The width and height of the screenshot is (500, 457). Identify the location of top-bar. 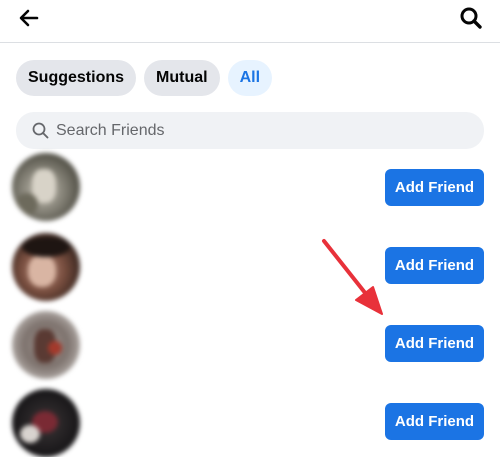
(250, 21).